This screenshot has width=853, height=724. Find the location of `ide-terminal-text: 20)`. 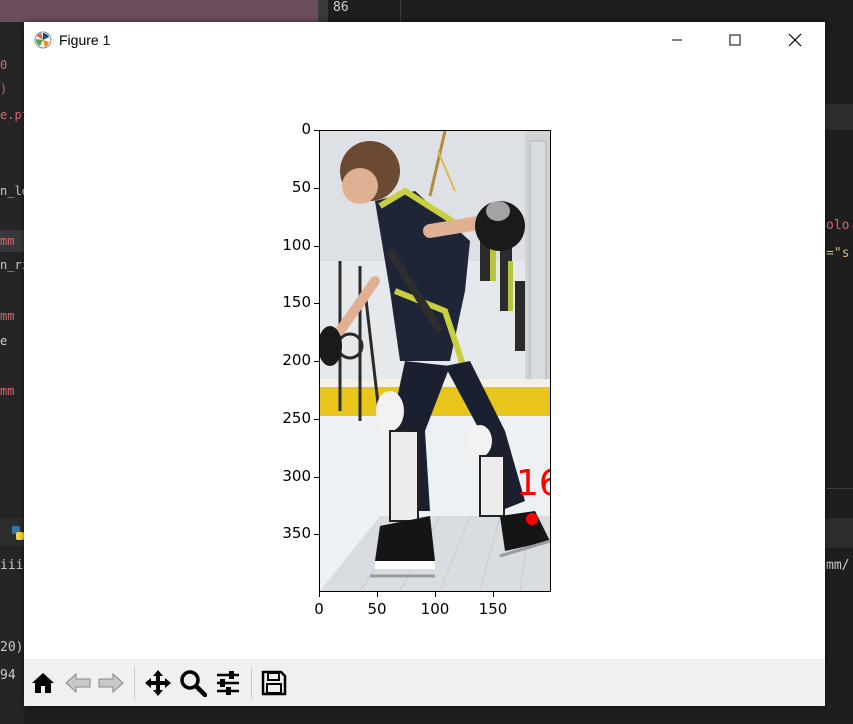

ide-terminal-text: 20) is located at coordinates (12, 647).